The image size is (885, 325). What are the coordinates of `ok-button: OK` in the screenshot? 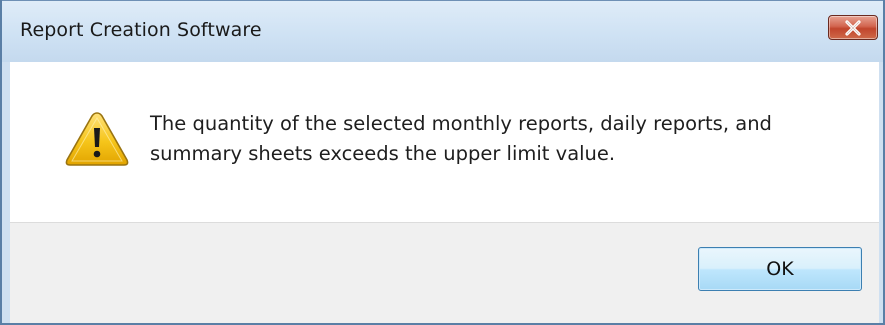 It's located at (780, 269).